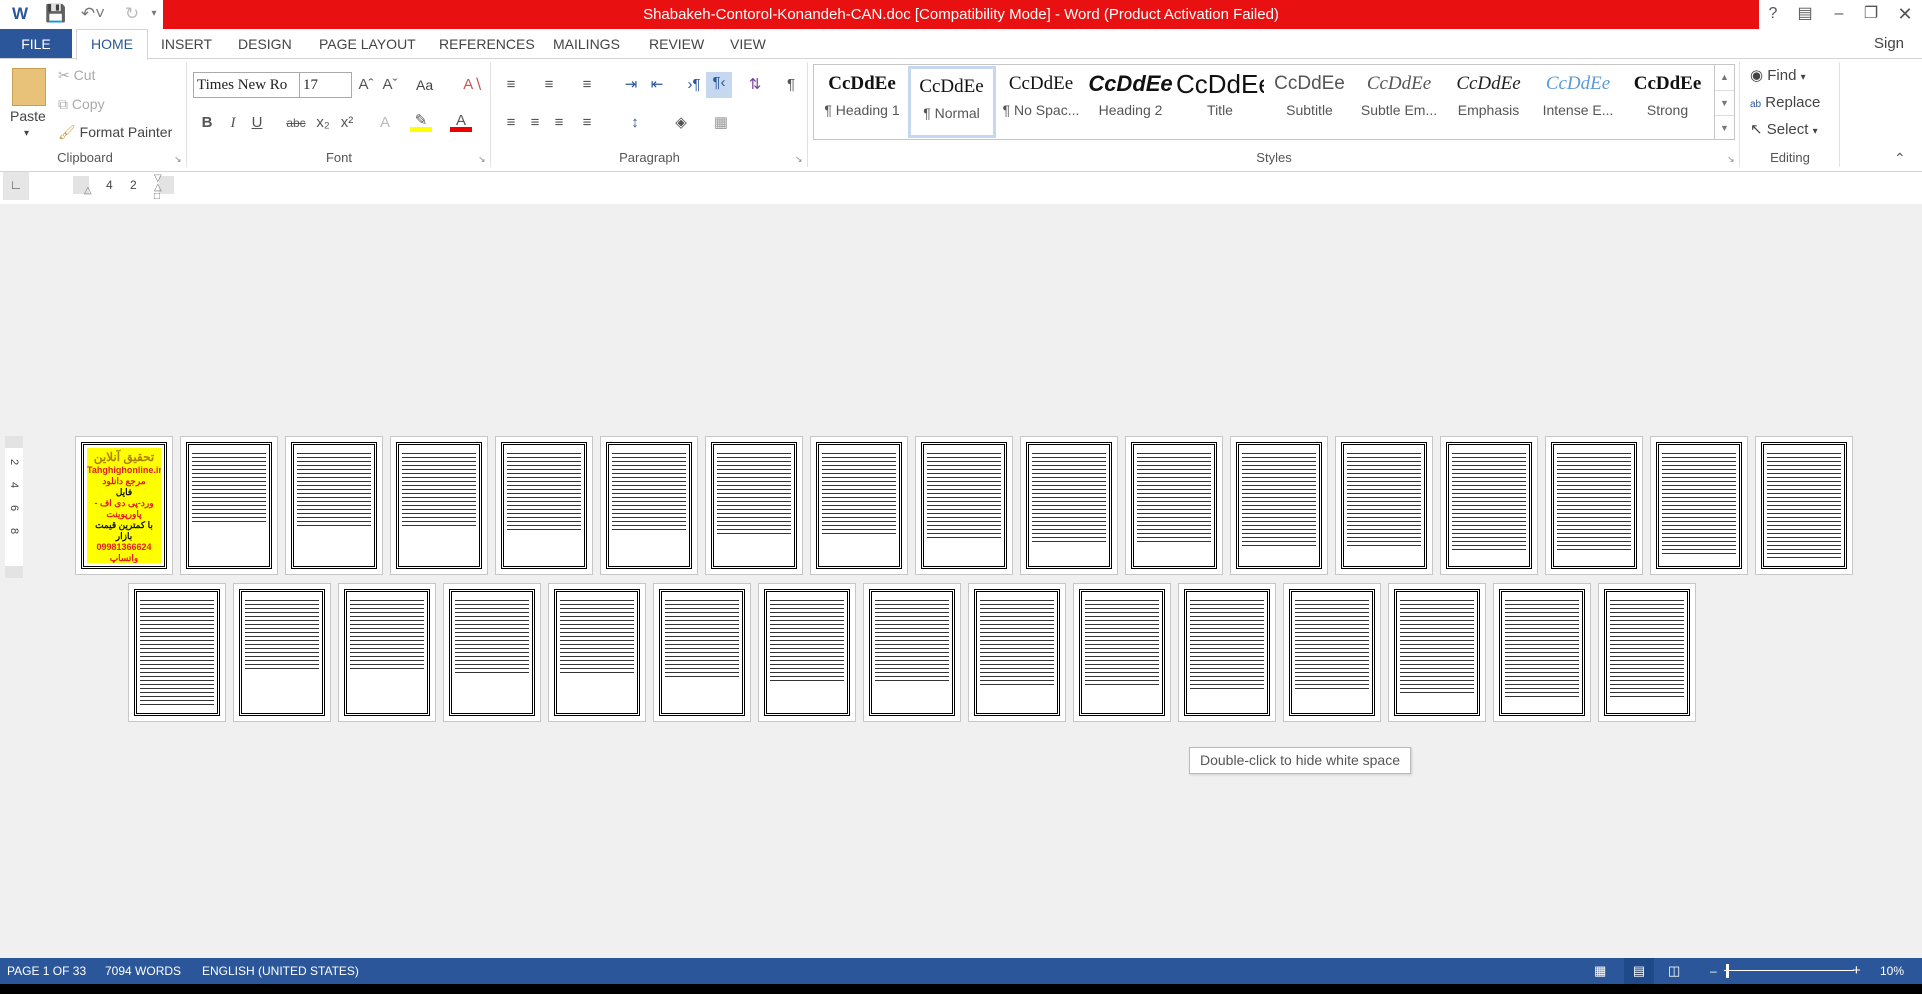 The height and width of the screenshot is (994, 1922). Describe the element at coordinates (1892, 971) in the screenshot. I see `zoom-level: 10%` at that location.